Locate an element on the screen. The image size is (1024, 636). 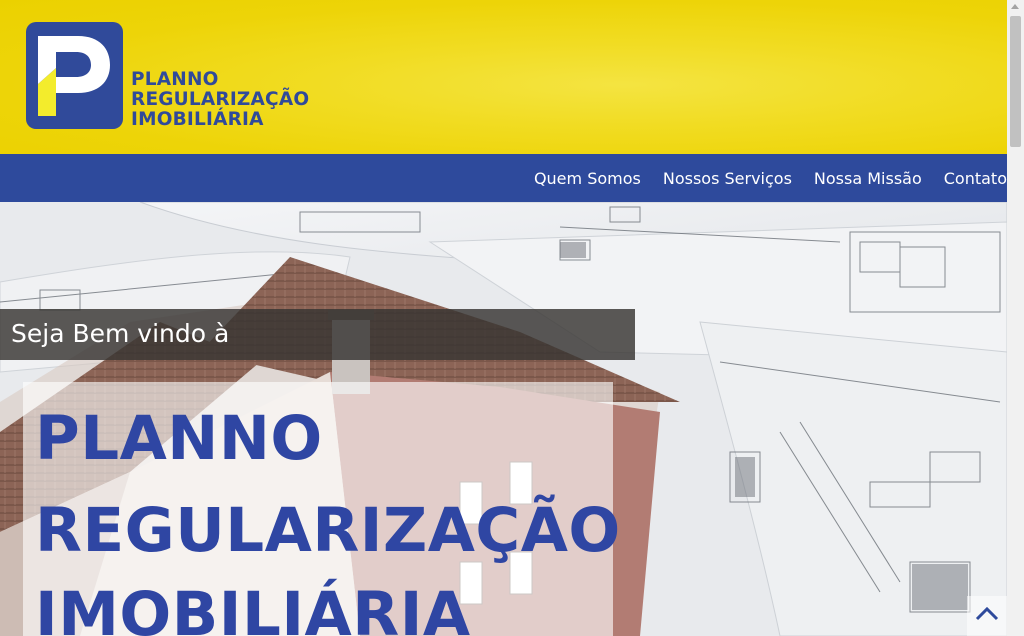
brand-name-line: PLANNO is located at coordinates (175, 79).